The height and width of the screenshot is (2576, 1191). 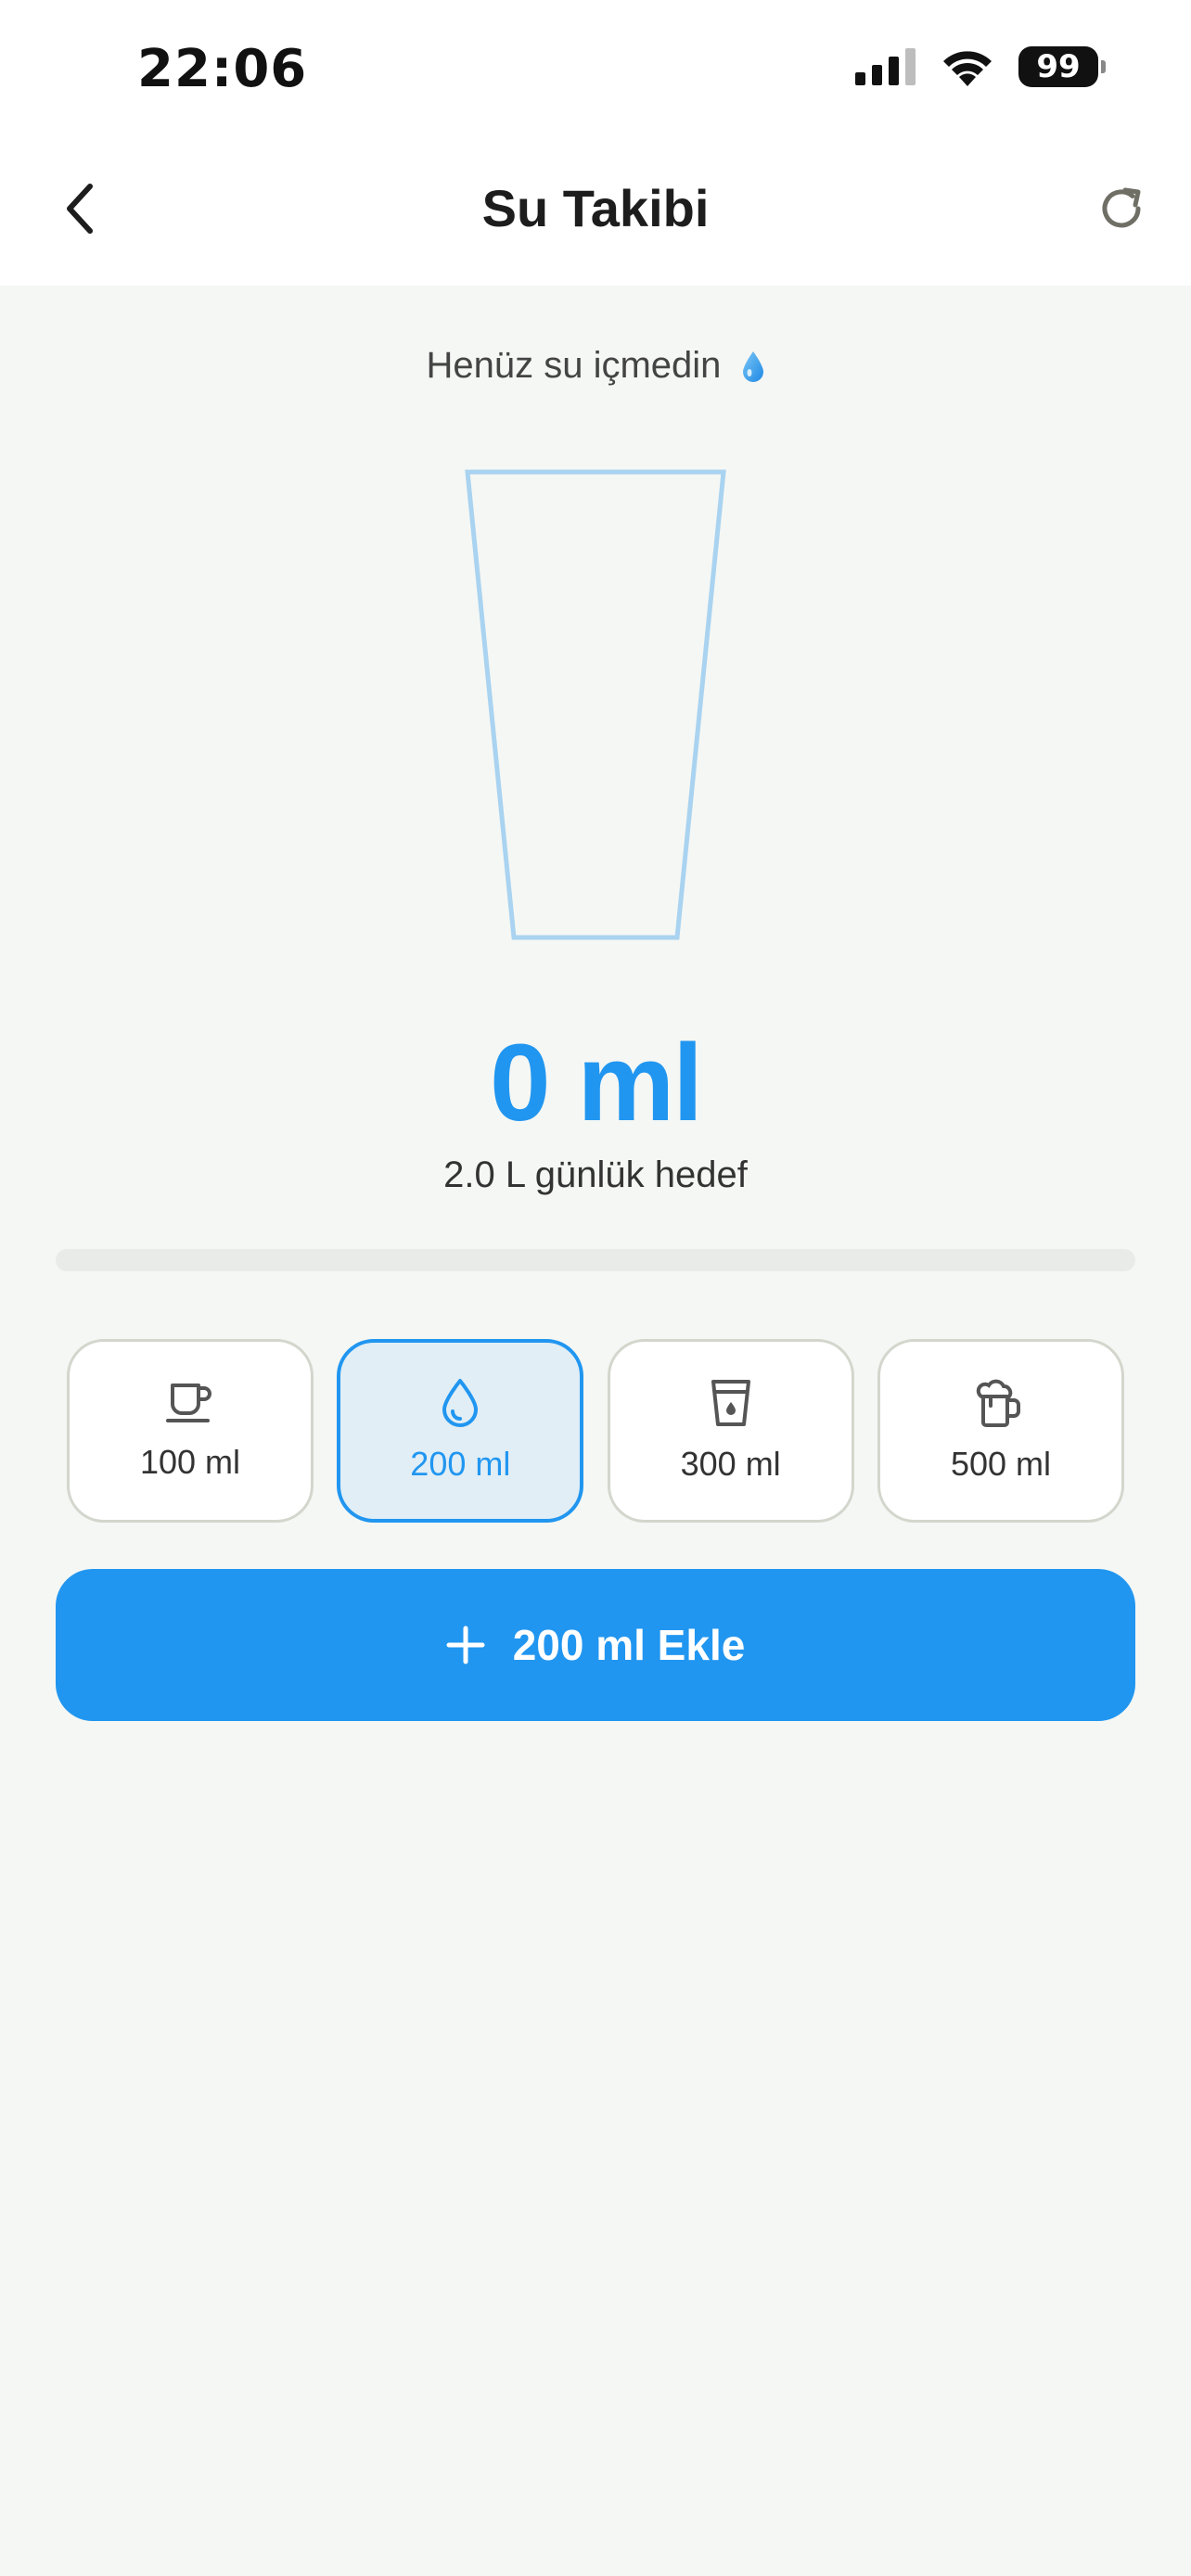 I want to click on progress-bar, so click(x=595, y=1260).